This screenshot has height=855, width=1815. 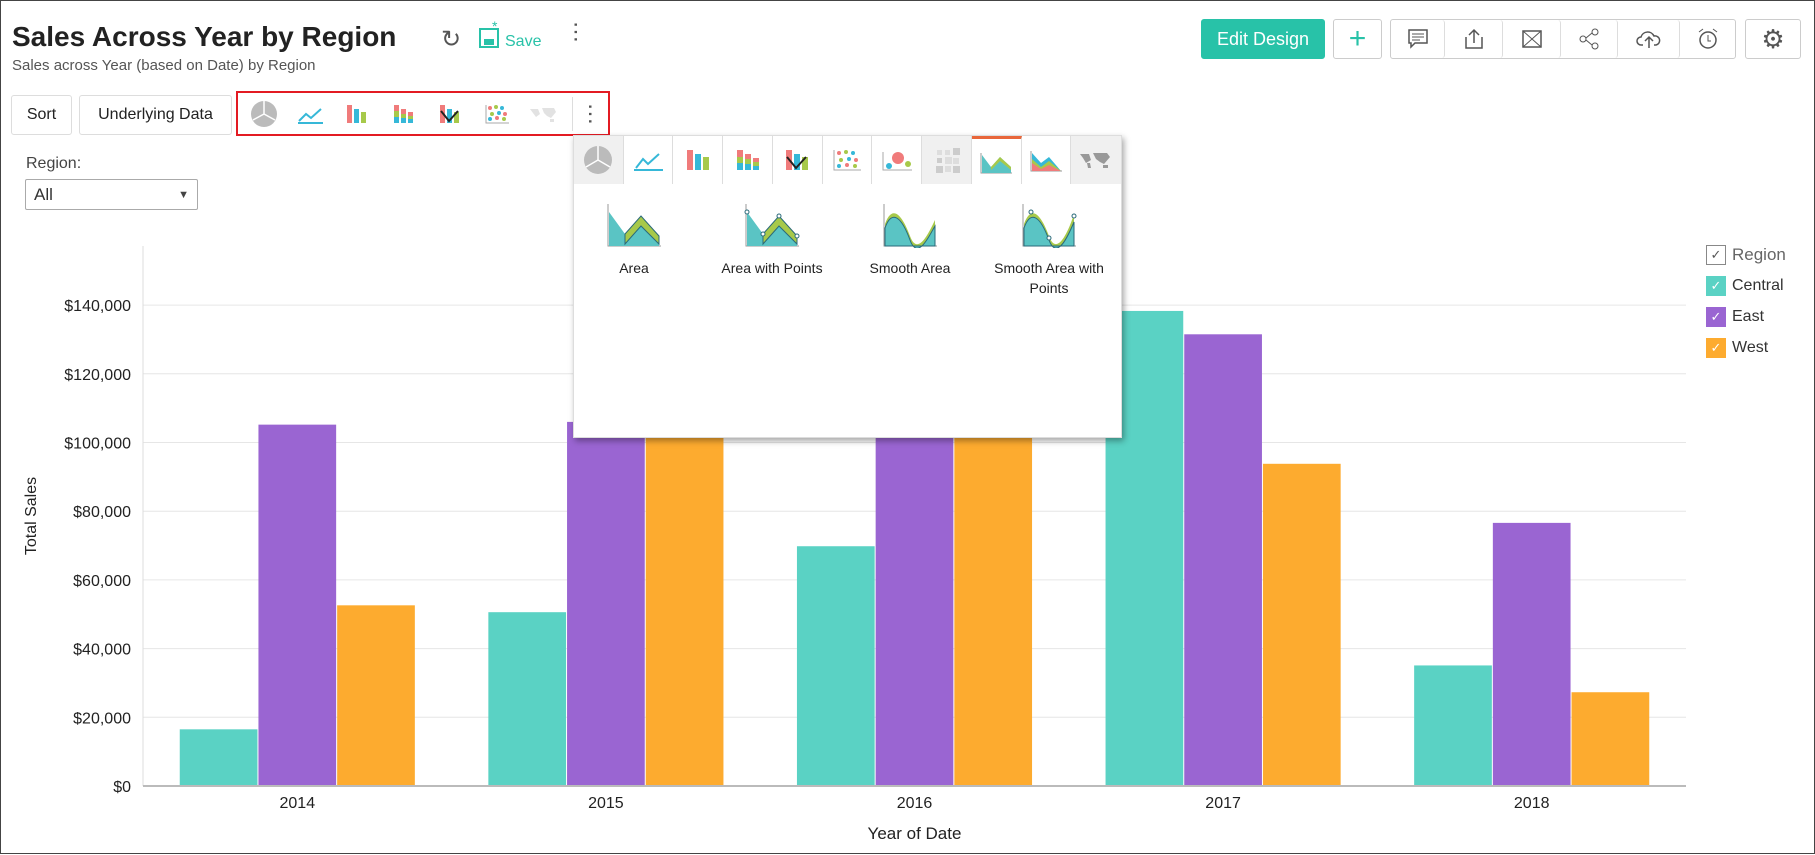 I want to click on tab-stacked-area-icon, so click(x=1046, y=160).